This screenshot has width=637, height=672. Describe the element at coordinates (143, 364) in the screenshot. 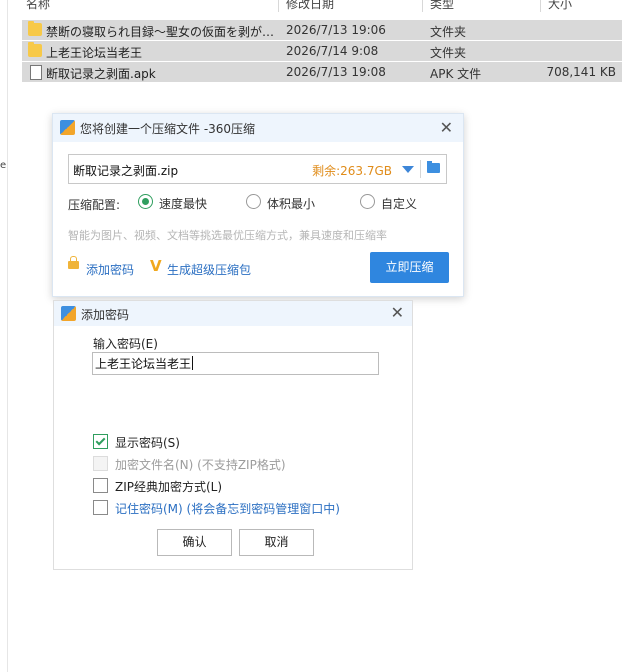

I see `password-value: 上老王论坛当老王` at that location.